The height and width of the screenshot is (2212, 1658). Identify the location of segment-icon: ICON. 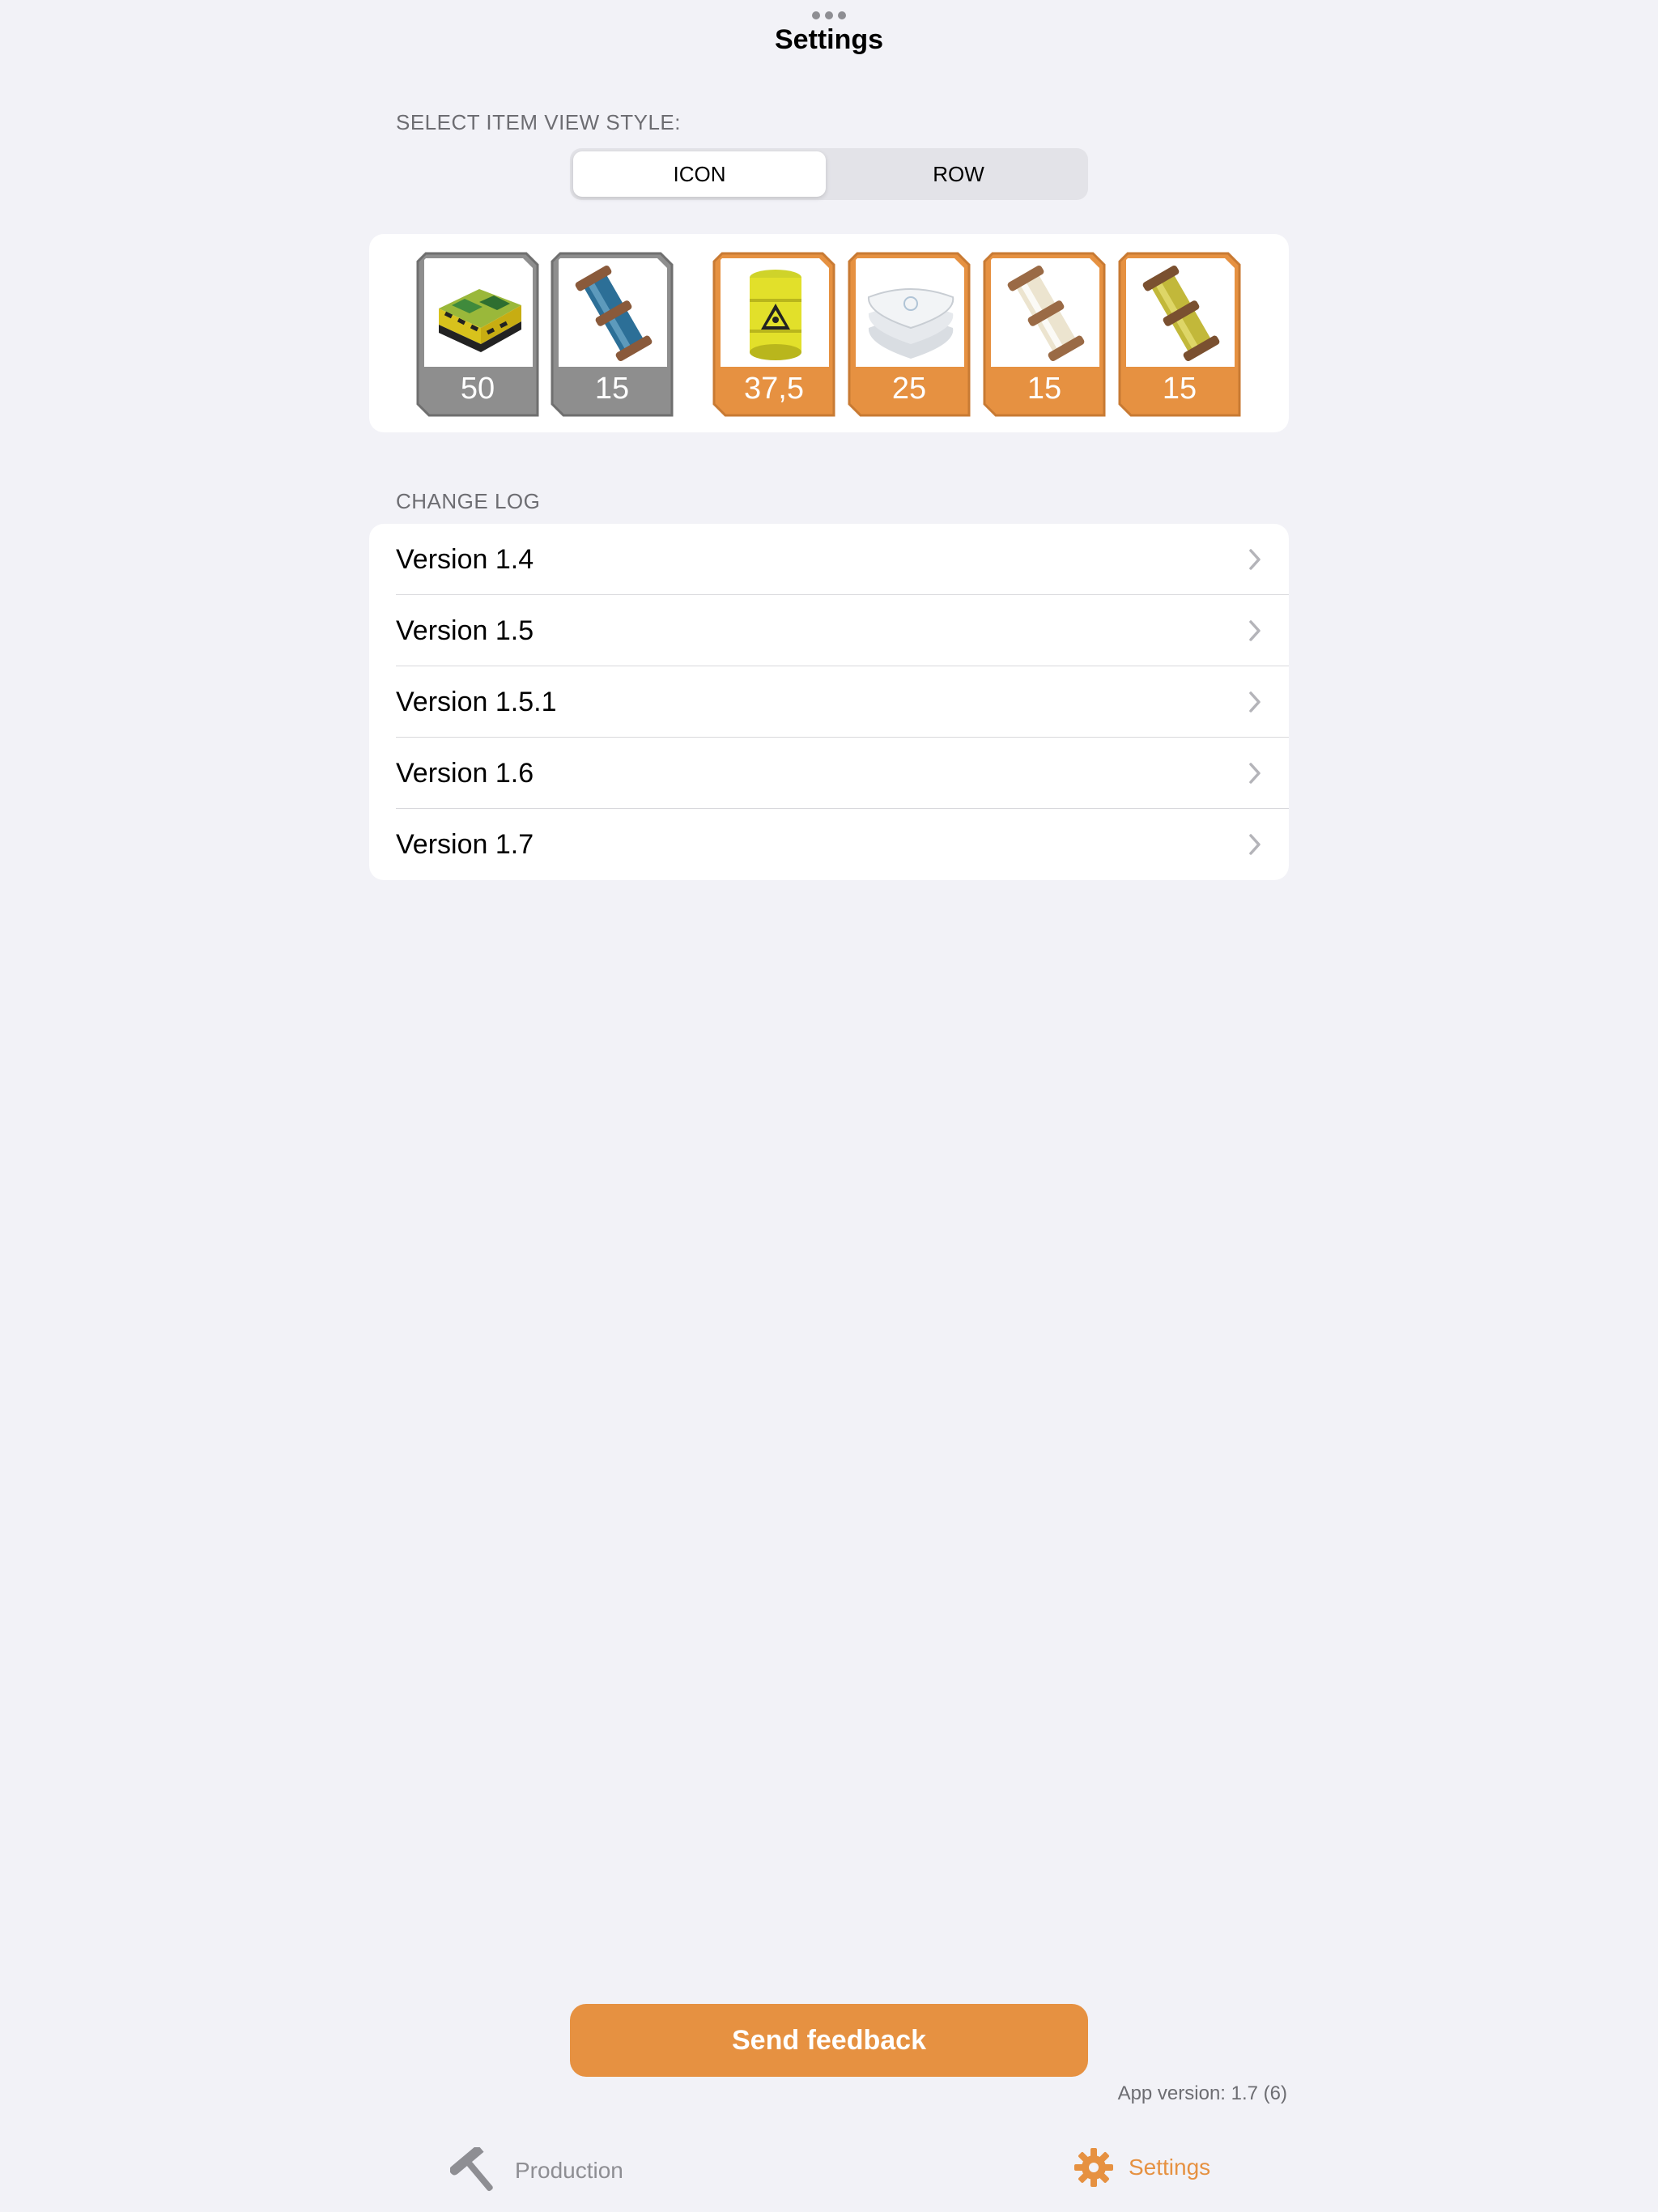
(699, 174).